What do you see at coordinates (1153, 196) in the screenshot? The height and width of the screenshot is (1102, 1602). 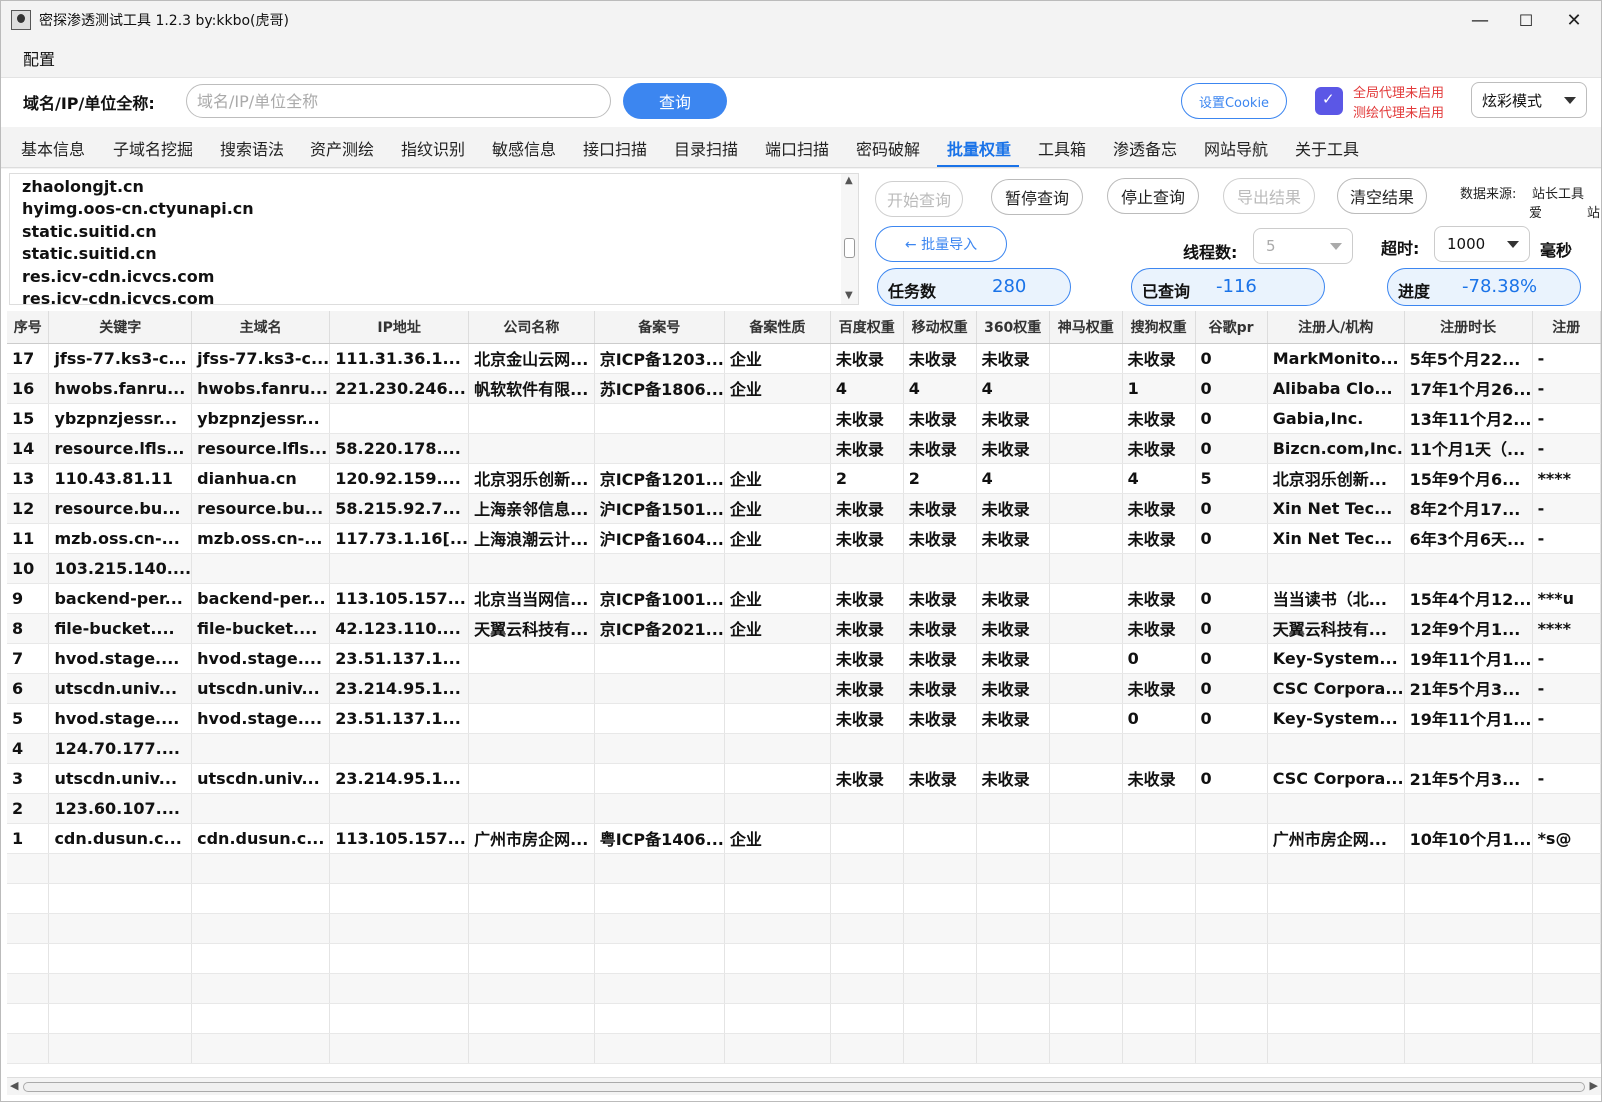 I see `stop-query-button: 停止查询` at bounding box center [1153, 196].